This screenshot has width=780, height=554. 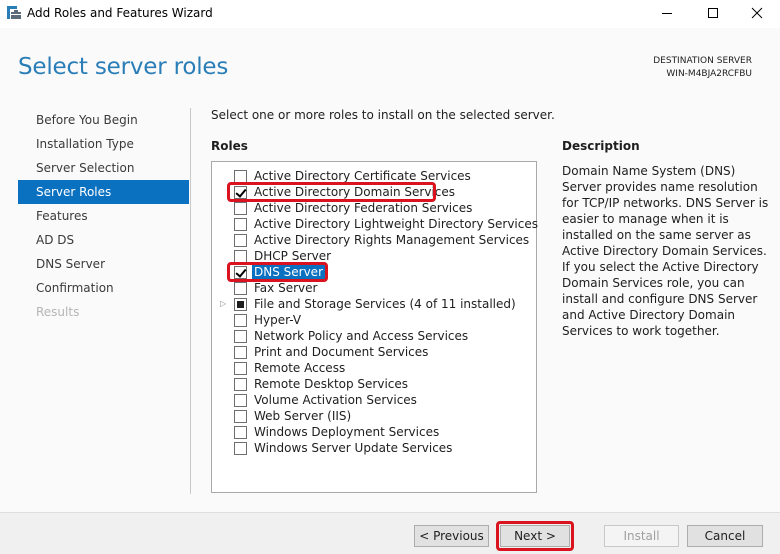 I want to click on nav-item-before-you-begin: Before You Begin, so click(x=103, y=120).